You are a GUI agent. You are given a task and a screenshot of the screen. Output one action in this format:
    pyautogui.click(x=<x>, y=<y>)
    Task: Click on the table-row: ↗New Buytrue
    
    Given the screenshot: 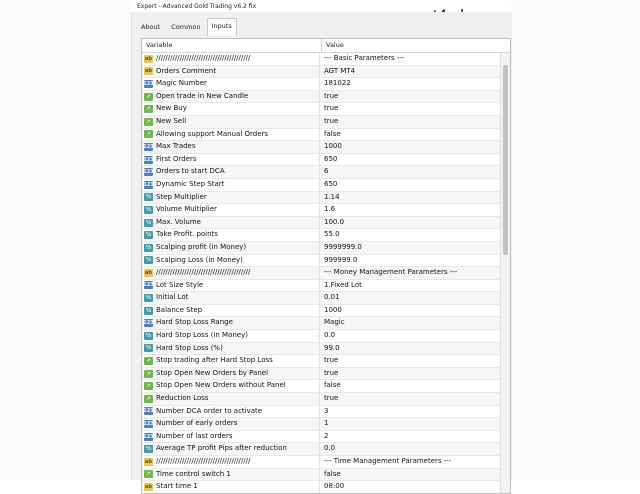 What is the action you would take?
    pyautogui.click(x=321, y=109)
    